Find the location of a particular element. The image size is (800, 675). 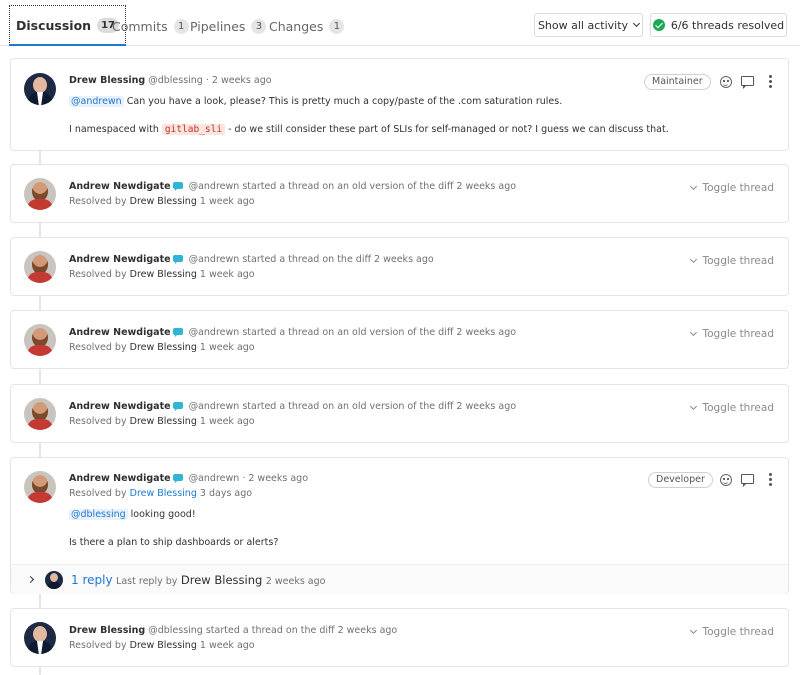

check-circle-icon is located at coordinates (658, 25).